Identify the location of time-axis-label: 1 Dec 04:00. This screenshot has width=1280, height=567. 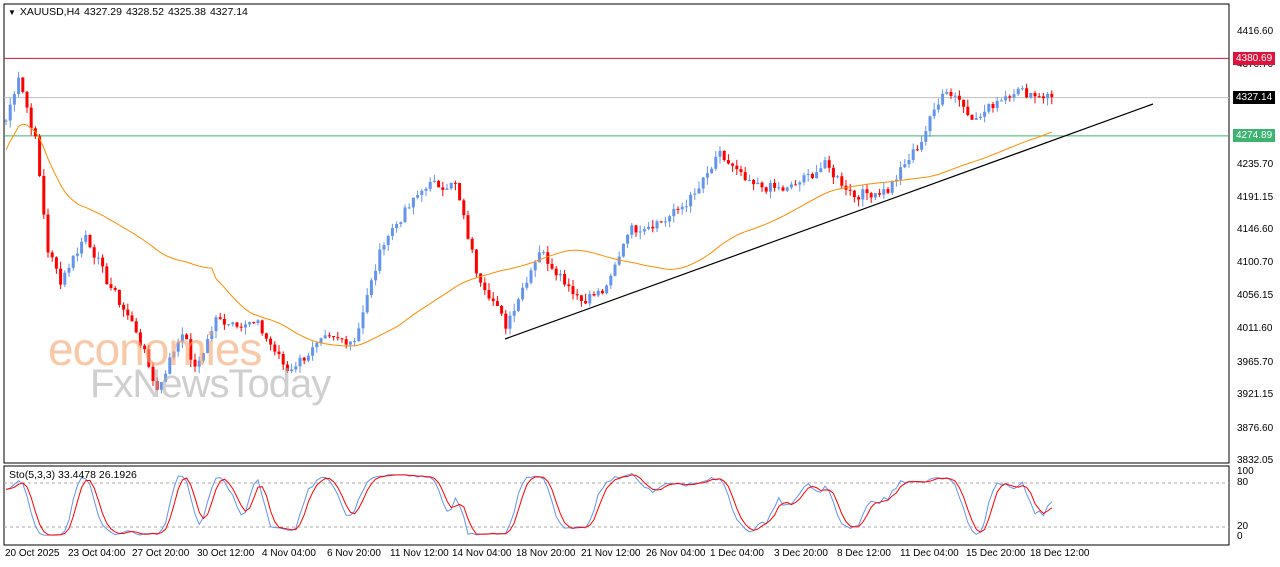
(737, 553).